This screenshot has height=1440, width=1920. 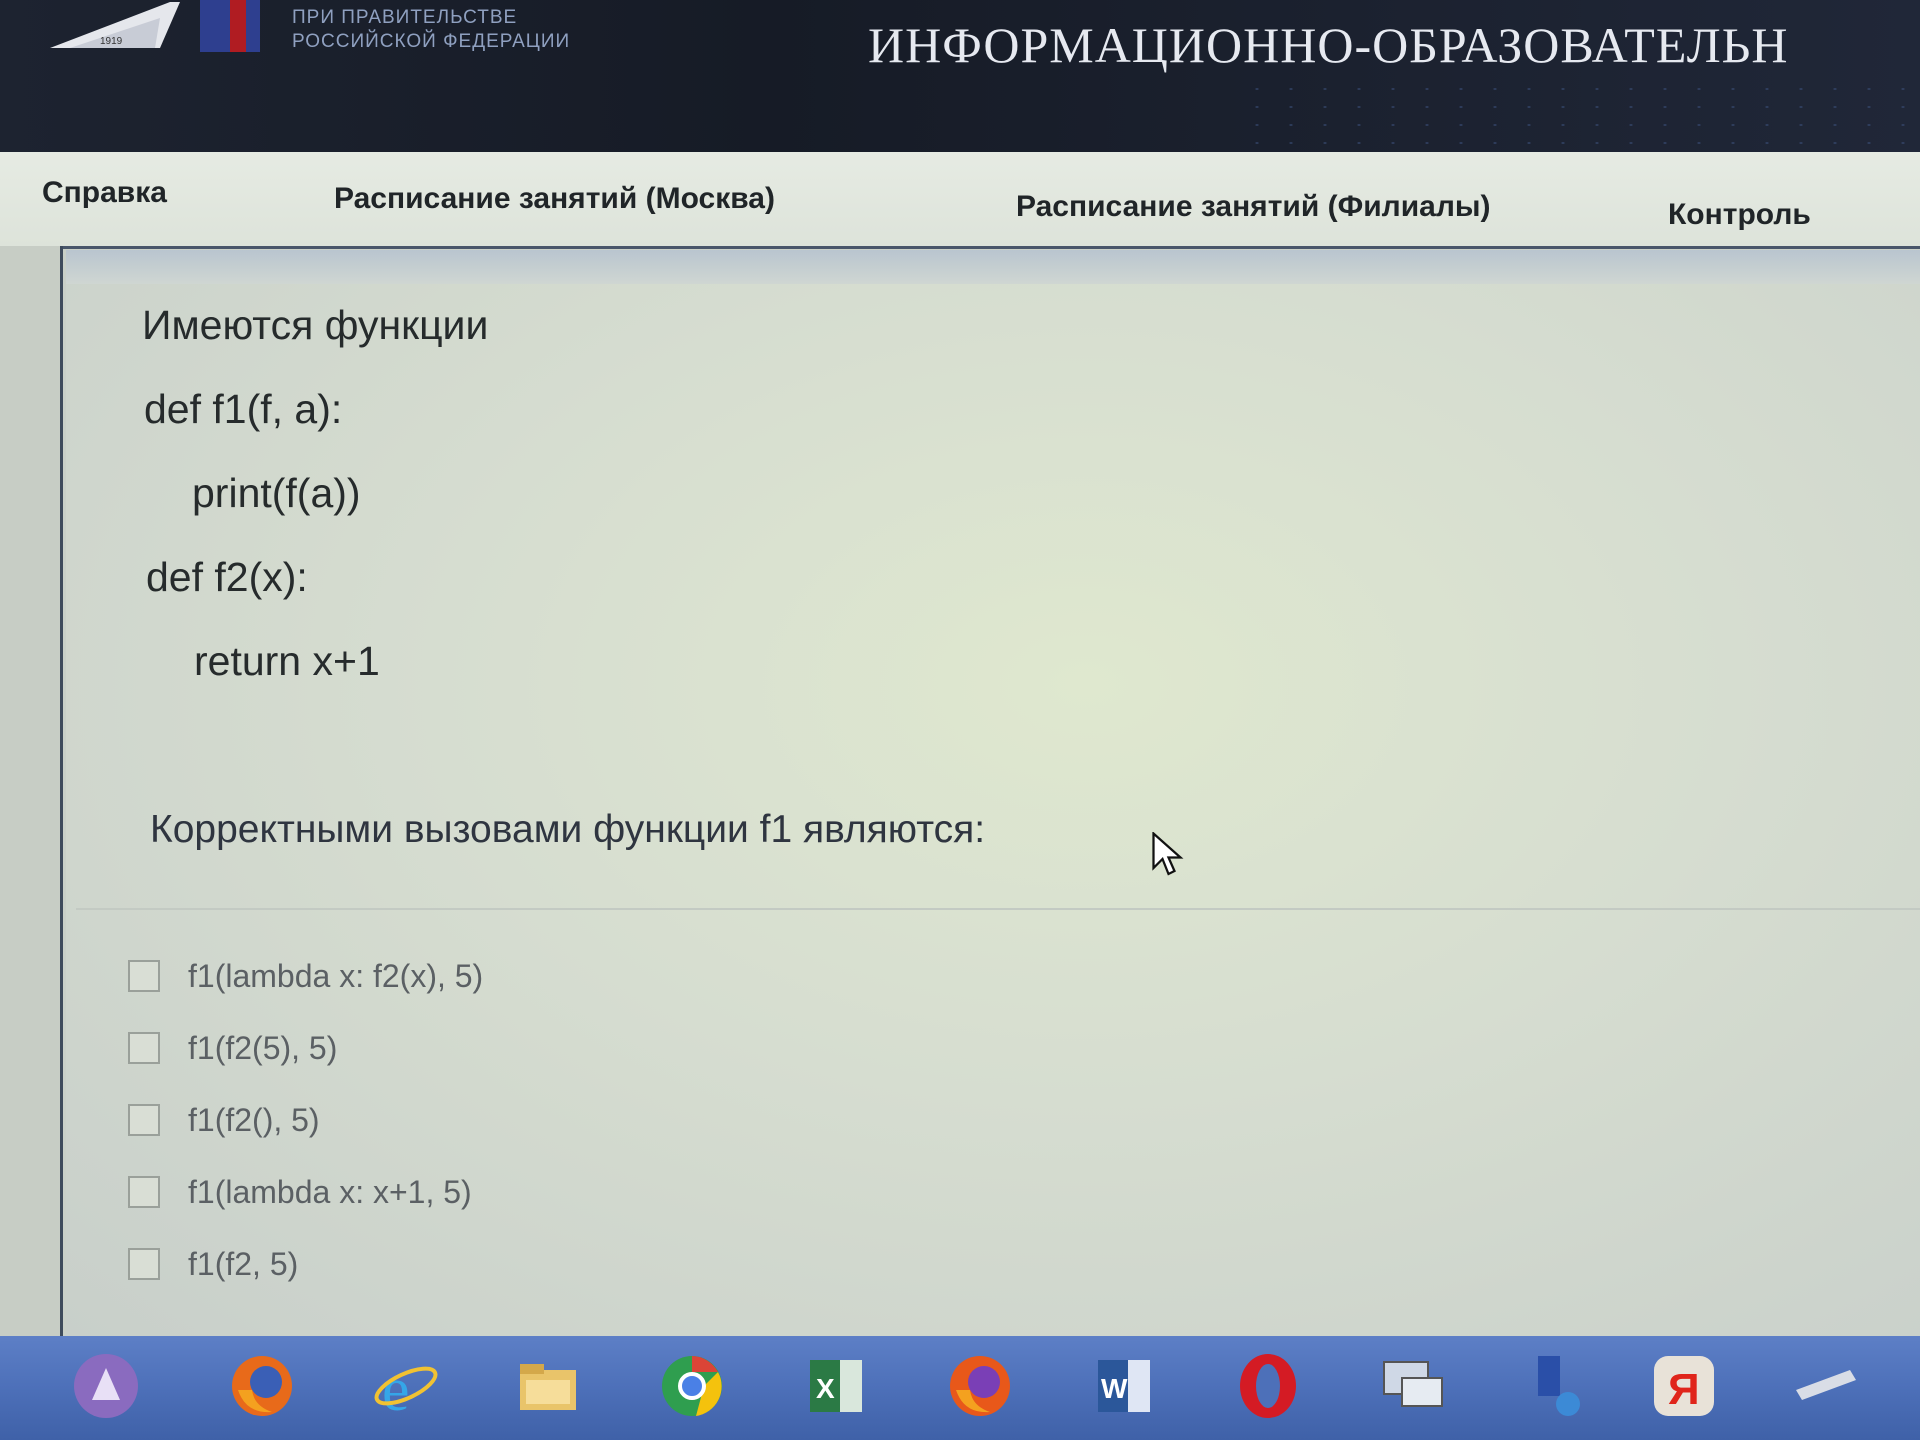 What do you see at coordinates (276, 493) in the screenshot?
I see `code-line: print(f(a))` at bounding box center [276, 493].